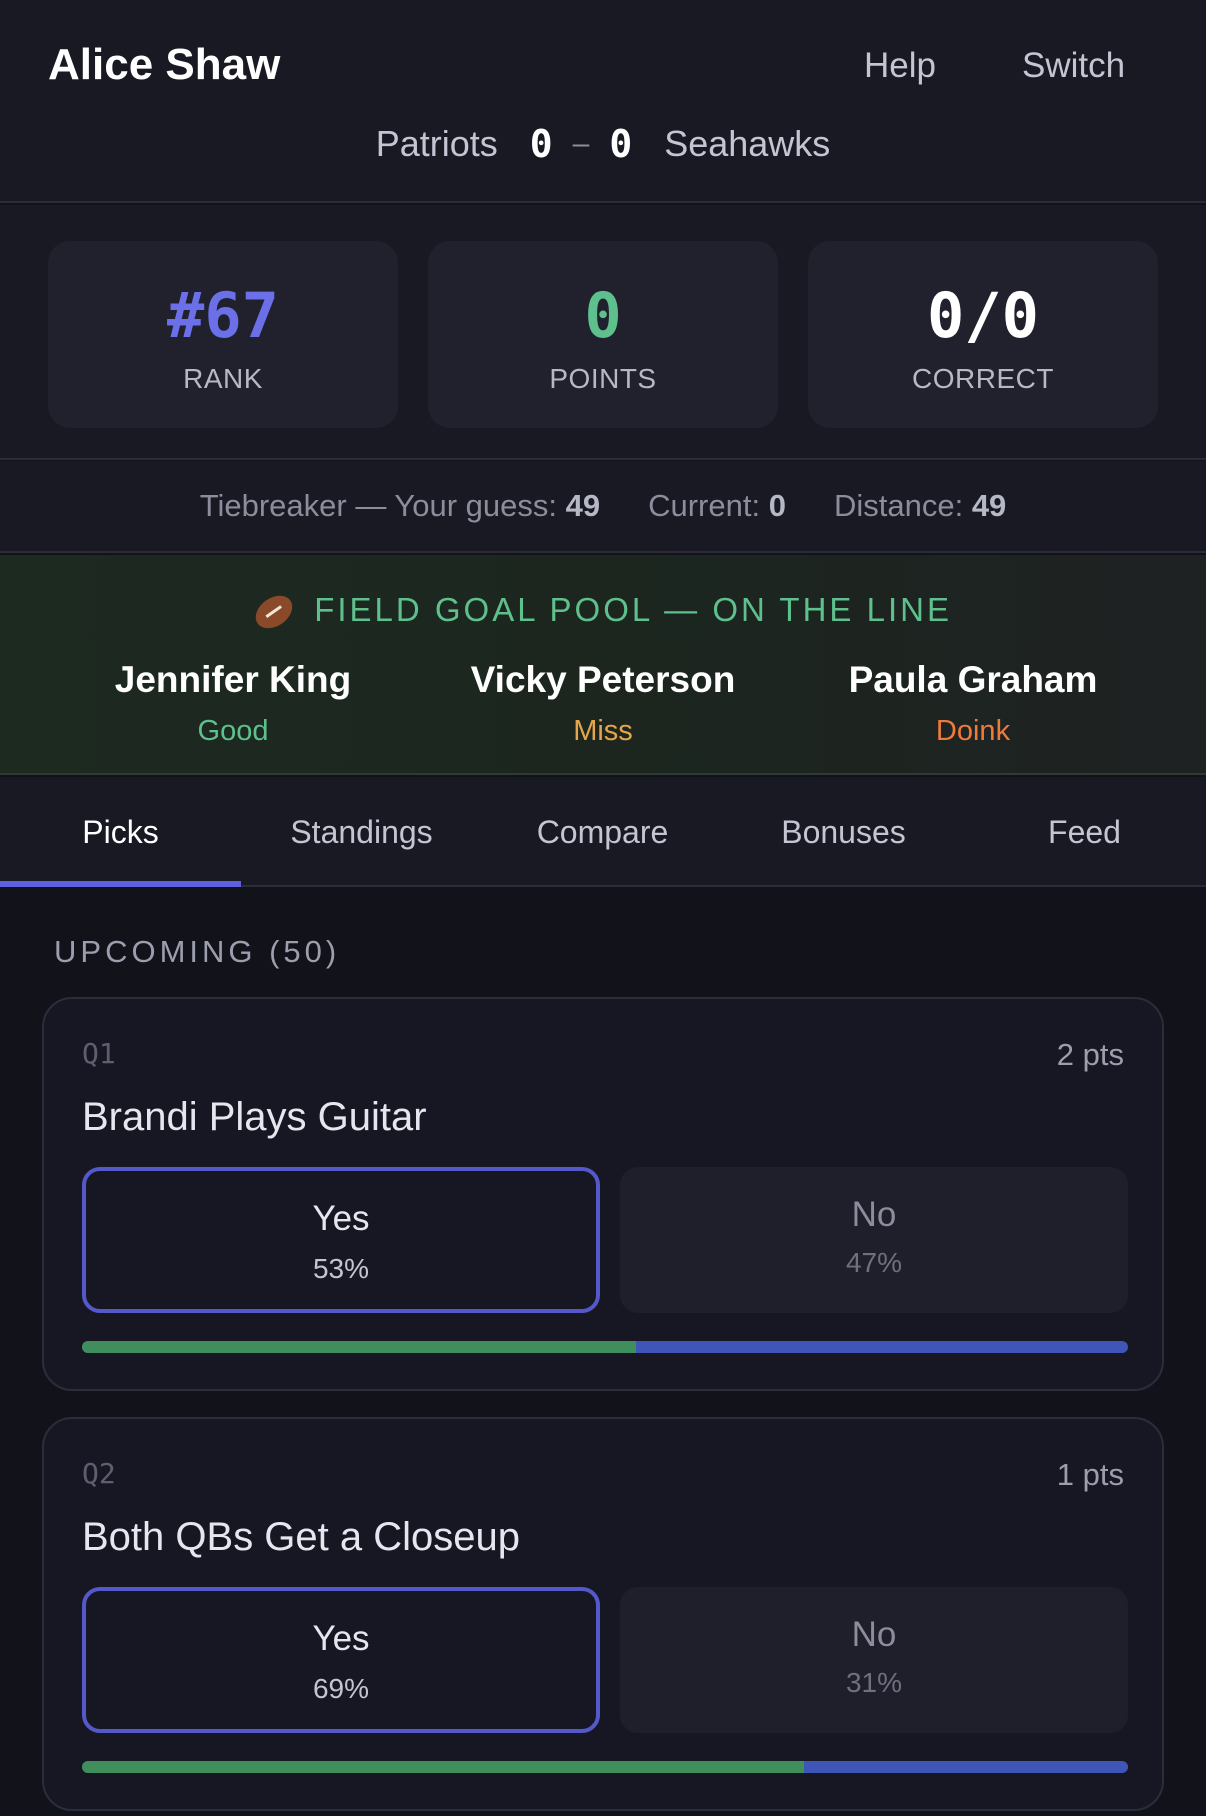  What do you see at coordinates (223, 378) in the screenshot?
I see `rank-label: RANK` at bounding box center [223, 378].